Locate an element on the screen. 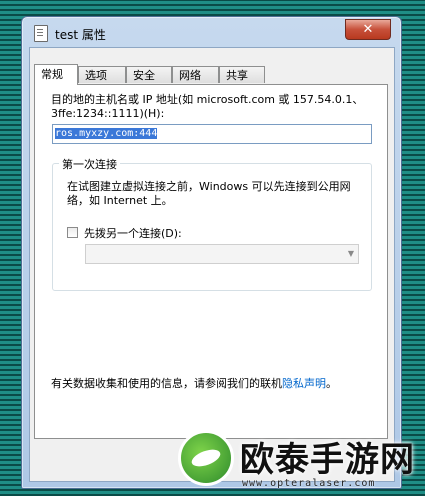 The image size is (425, 496). connection-select: ▼ is located at coordinates (222, 254).